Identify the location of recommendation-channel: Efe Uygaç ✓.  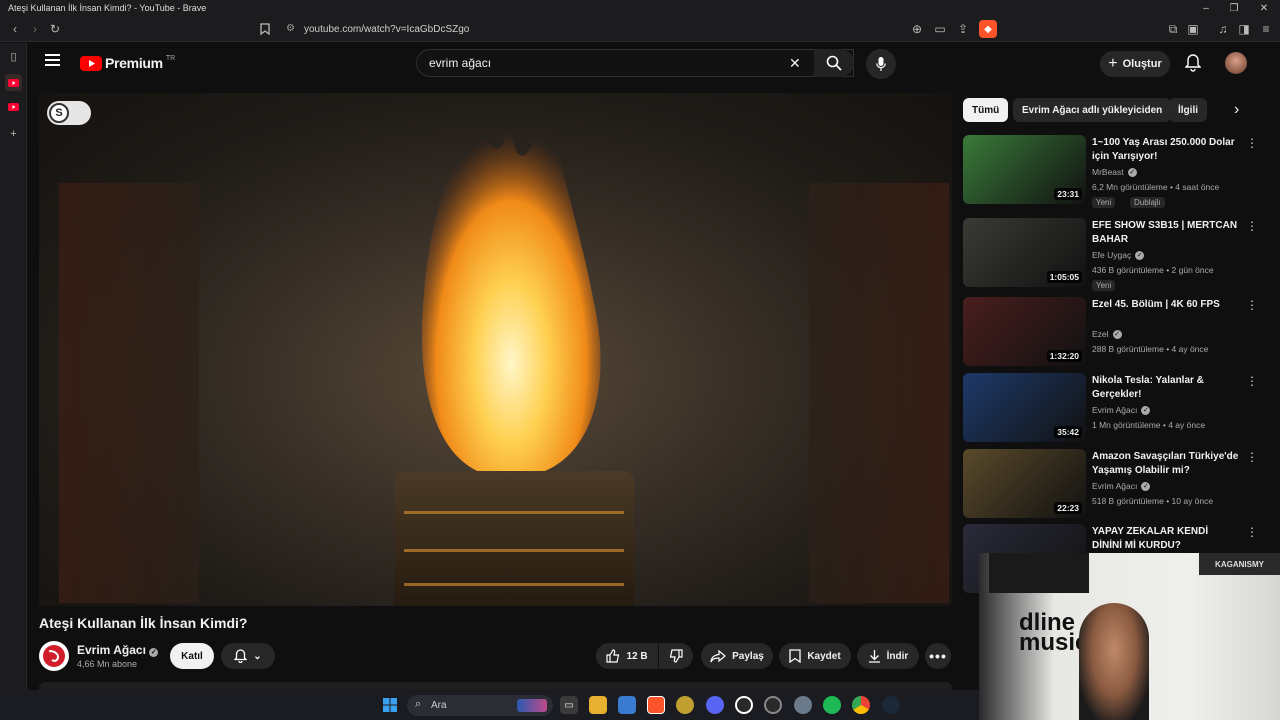
(1118, 255).